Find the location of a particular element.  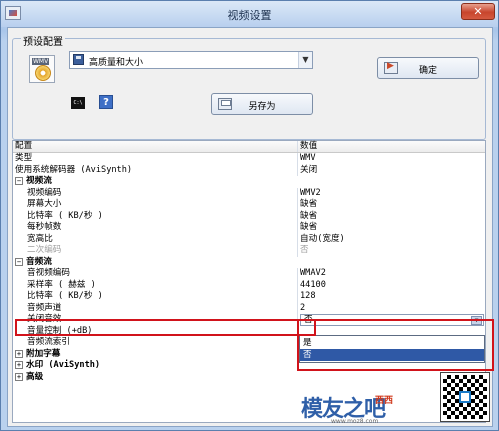

chevron-down-icon: ▼ is located at coordinates (305, 60).